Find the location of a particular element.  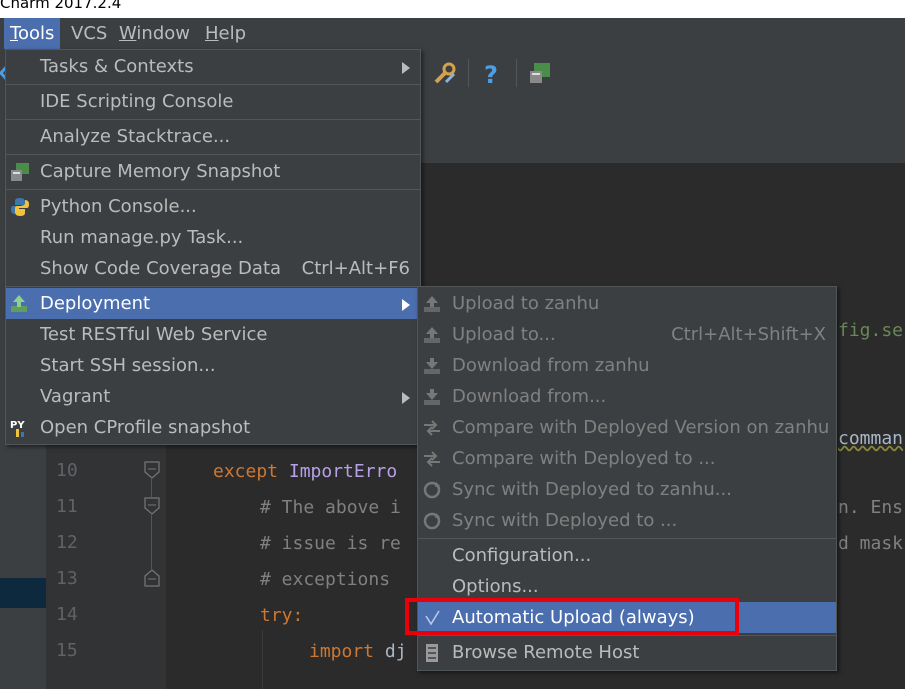

line-number: 10 is located at coordinates (67, 470).